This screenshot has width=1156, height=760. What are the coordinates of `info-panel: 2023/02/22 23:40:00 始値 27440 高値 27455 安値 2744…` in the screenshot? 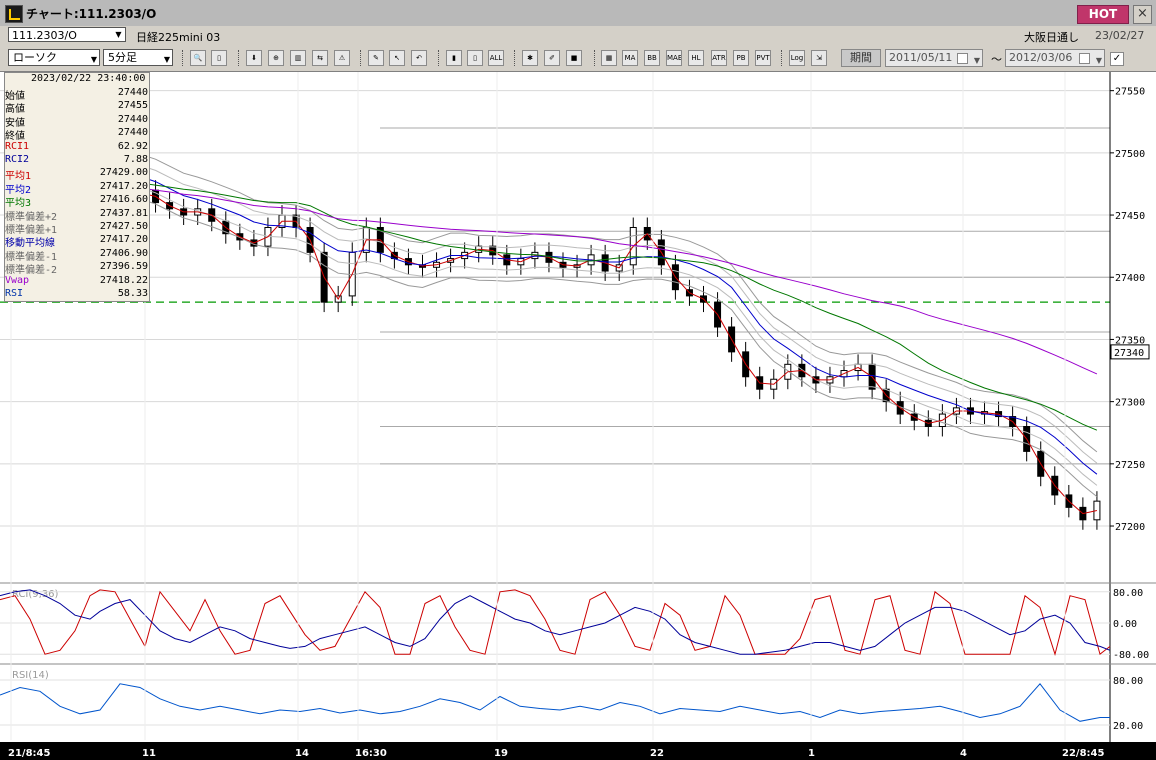 It's located at (77, 187).